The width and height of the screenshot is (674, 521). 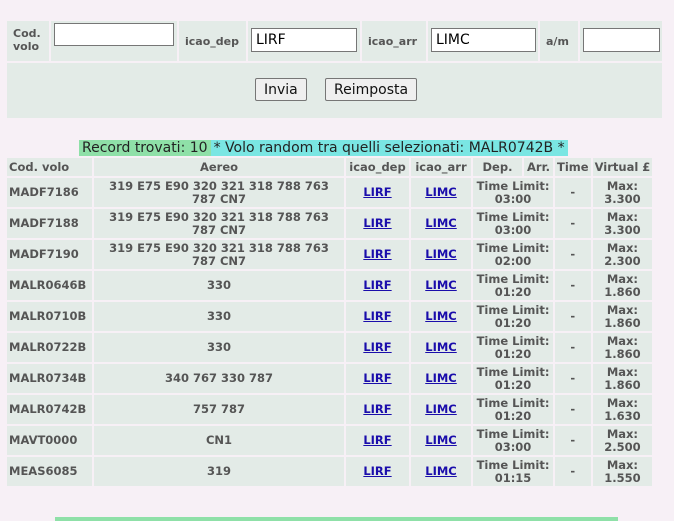 I want to click on max-value: 2.500, so click(x=622, y=446).